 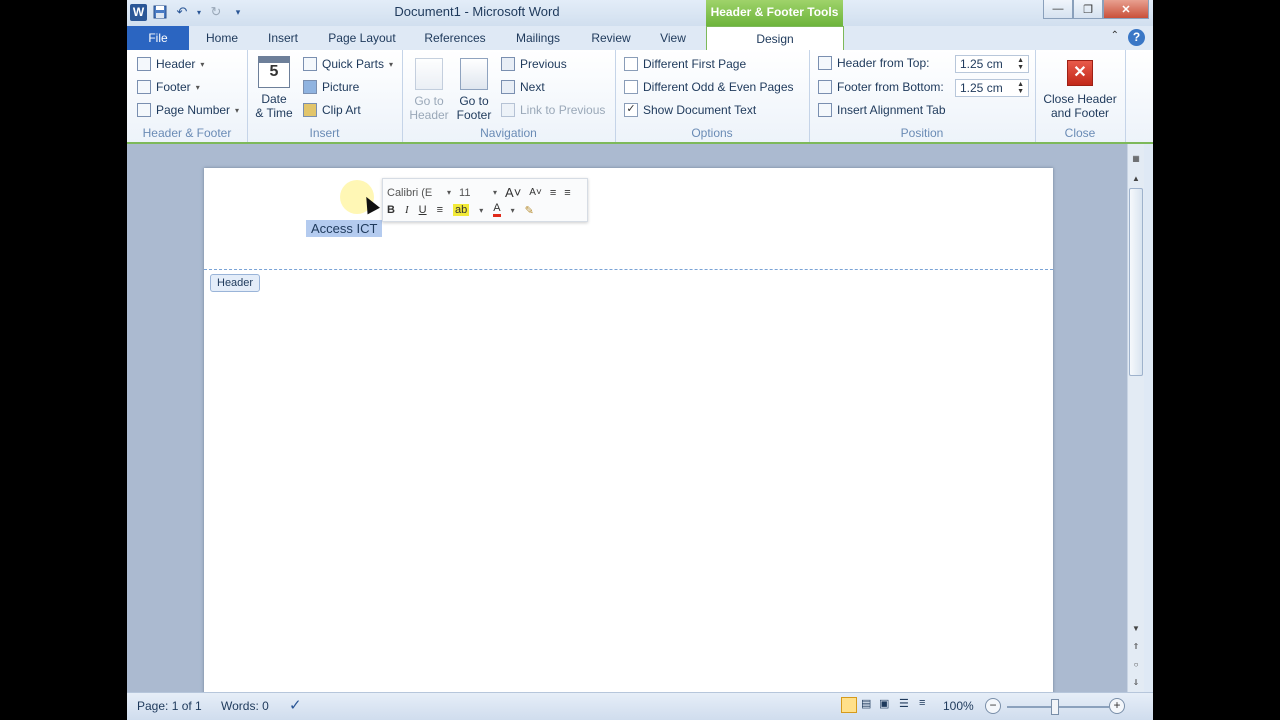 What do you see at coordinates (1126, 9) in the screenshot?
I see `close-window-icon: ✕` at bounding box center [1126, 9].